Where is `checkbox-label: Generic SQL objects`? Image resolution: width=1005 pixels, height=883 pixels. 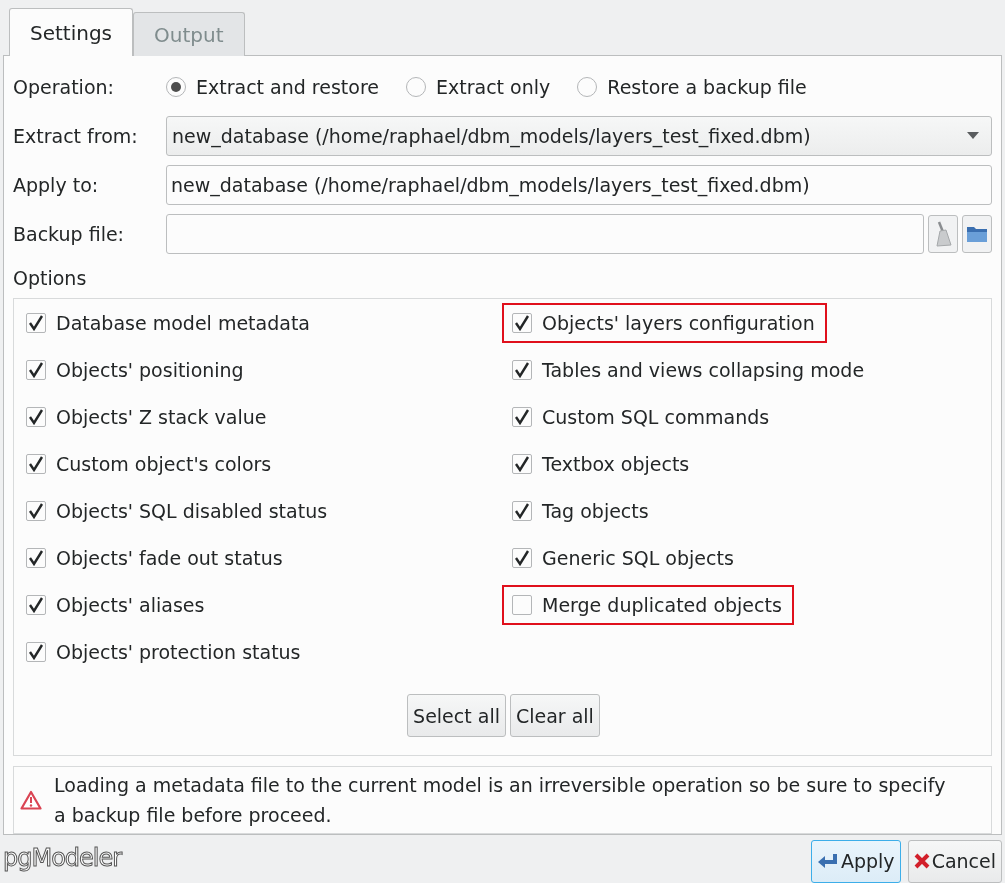
checkbox-label: Generic SQL objects is located at coordinates (638, 558).